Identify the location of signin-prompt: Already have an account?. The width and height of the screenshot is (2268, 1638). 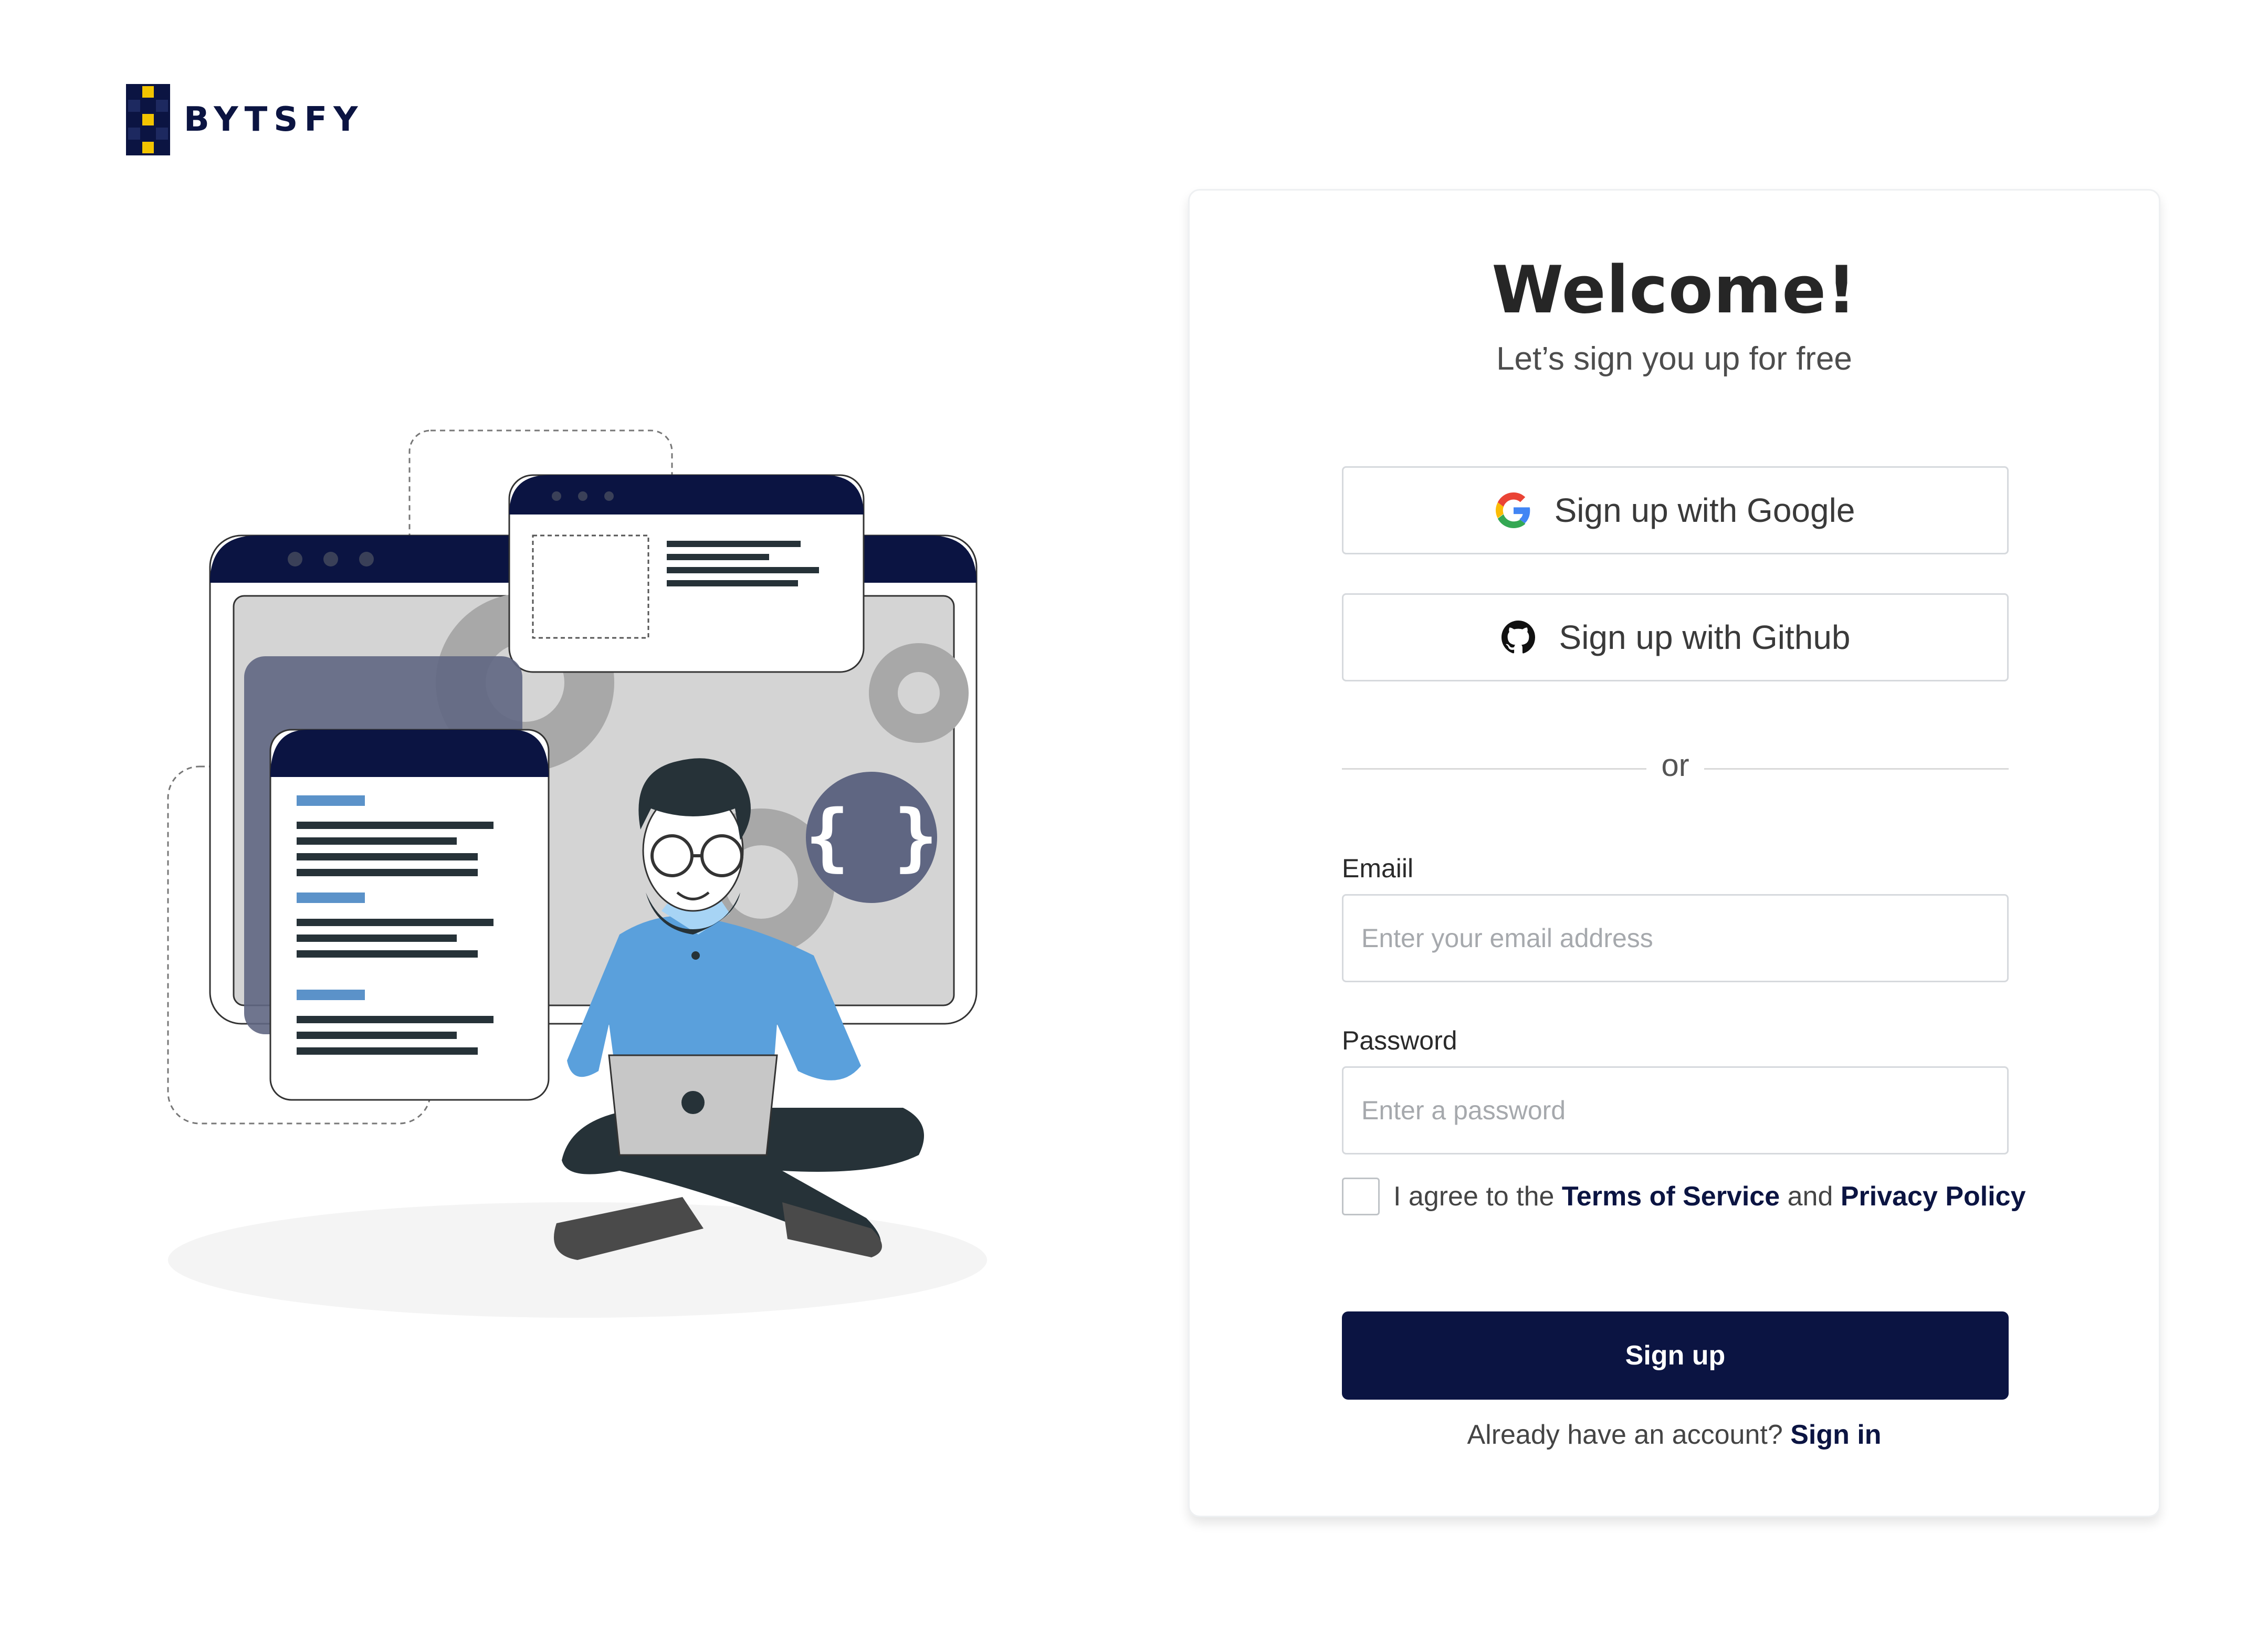
(1625, 1435).